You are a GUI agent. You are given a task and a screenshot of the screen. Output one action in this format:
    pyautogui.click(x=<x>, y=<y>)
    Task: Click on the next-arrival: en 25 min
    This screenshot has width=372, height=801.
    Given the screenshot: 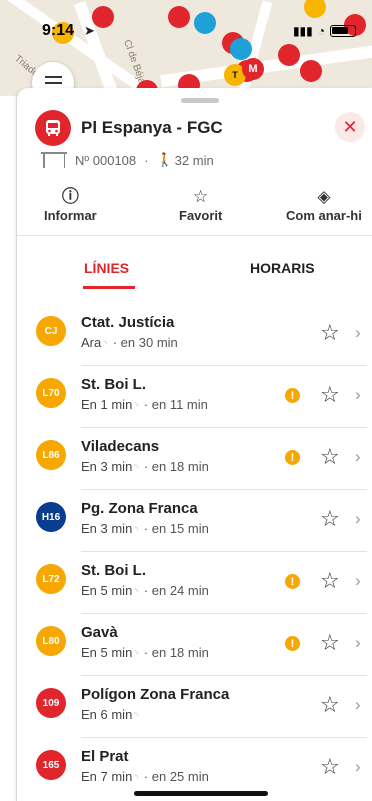 What is the action you would take?
    pyautogui.click(x=180, y=776)
    